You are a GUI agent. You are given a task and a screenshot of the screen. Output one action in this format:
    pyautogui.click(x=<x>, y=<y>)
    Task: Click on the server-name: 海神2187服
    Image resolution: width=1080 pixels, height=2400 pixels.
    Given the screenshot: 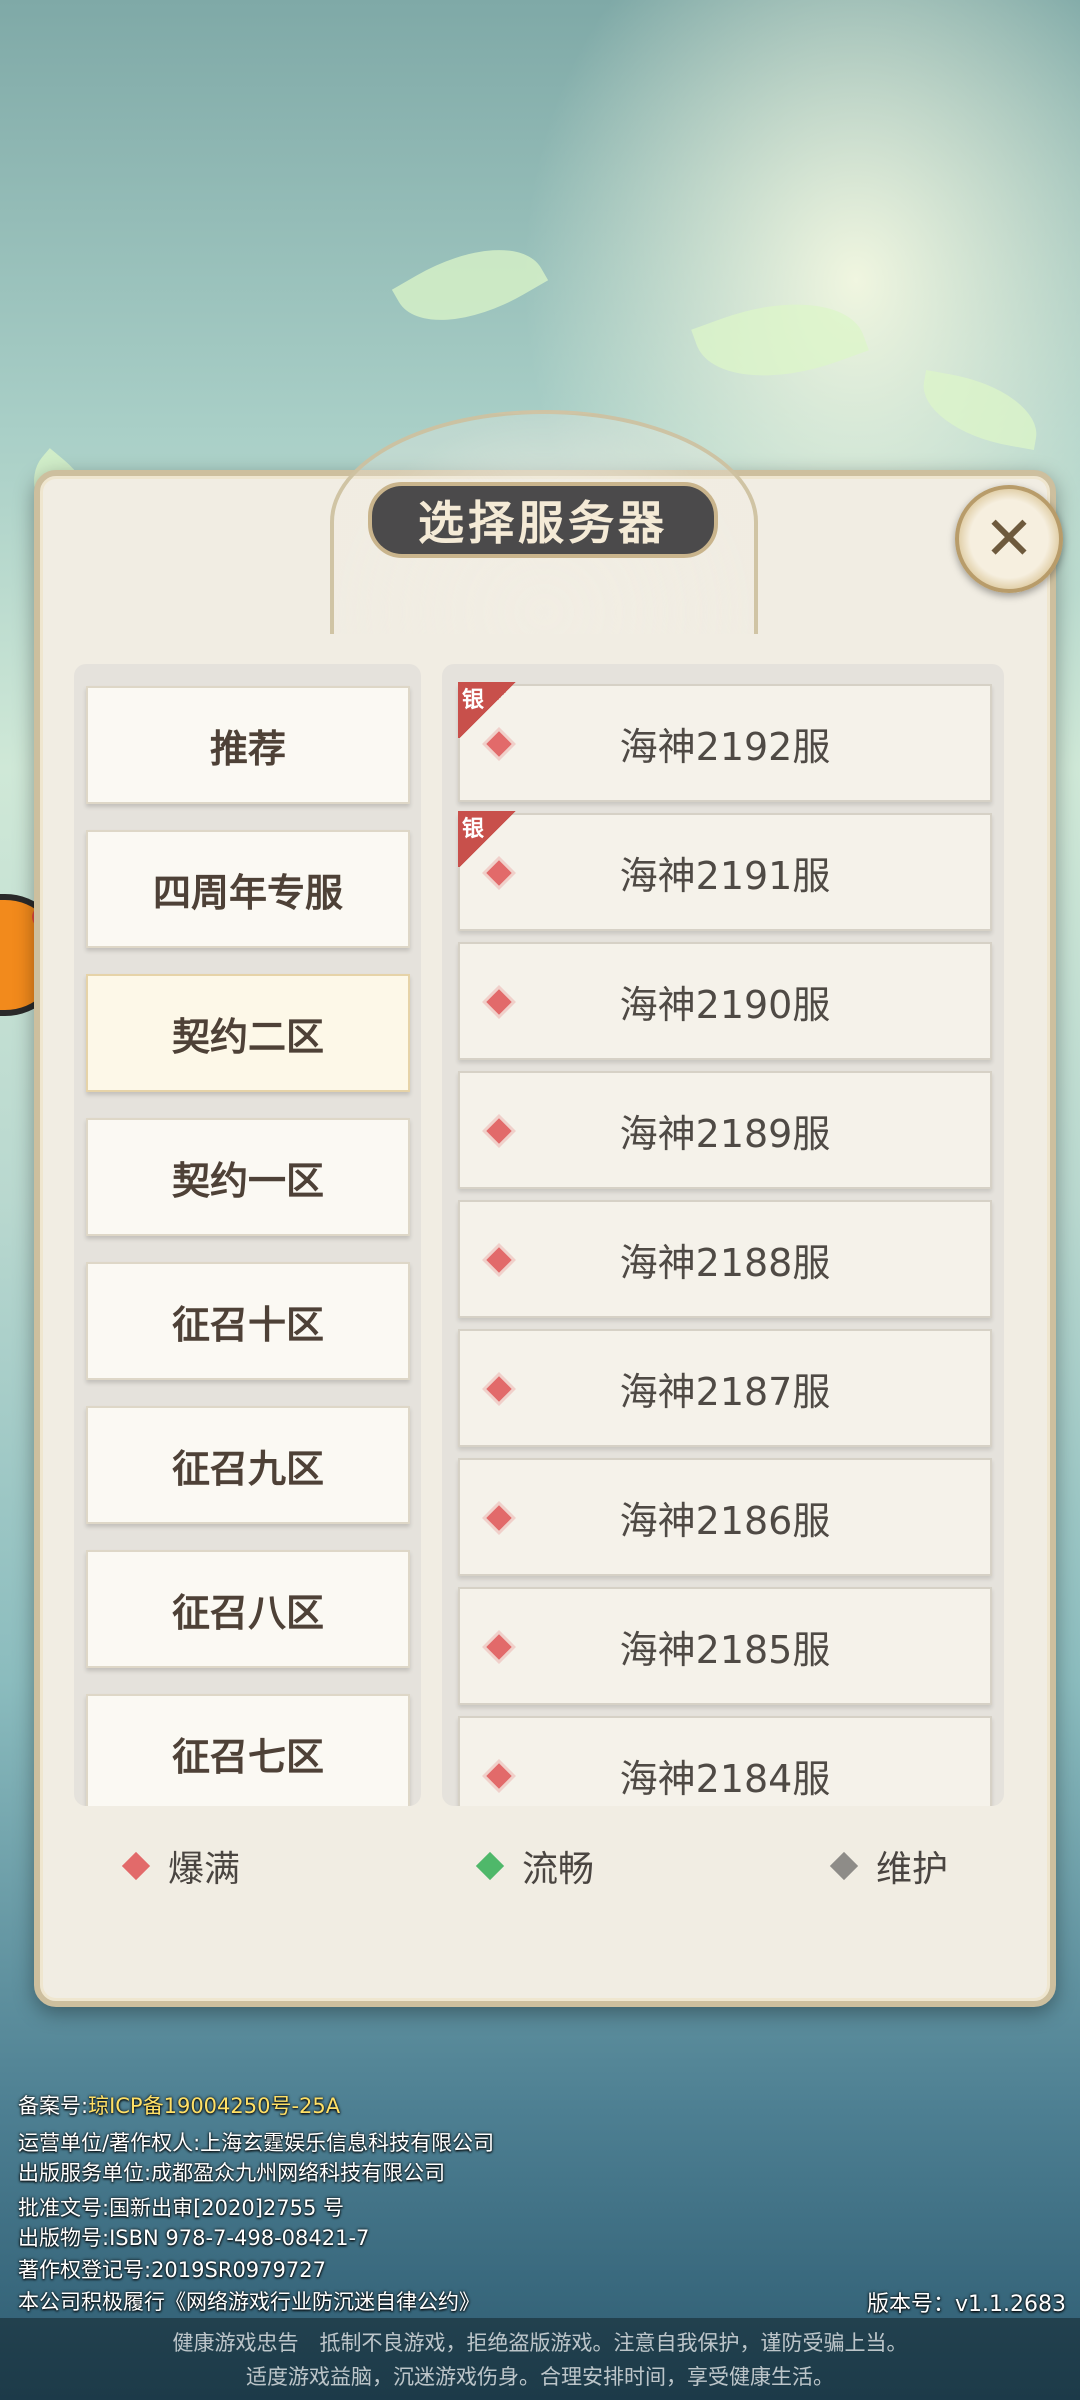 What is the action you would take?
    pyautogui.click(x=725, y=1391)
    